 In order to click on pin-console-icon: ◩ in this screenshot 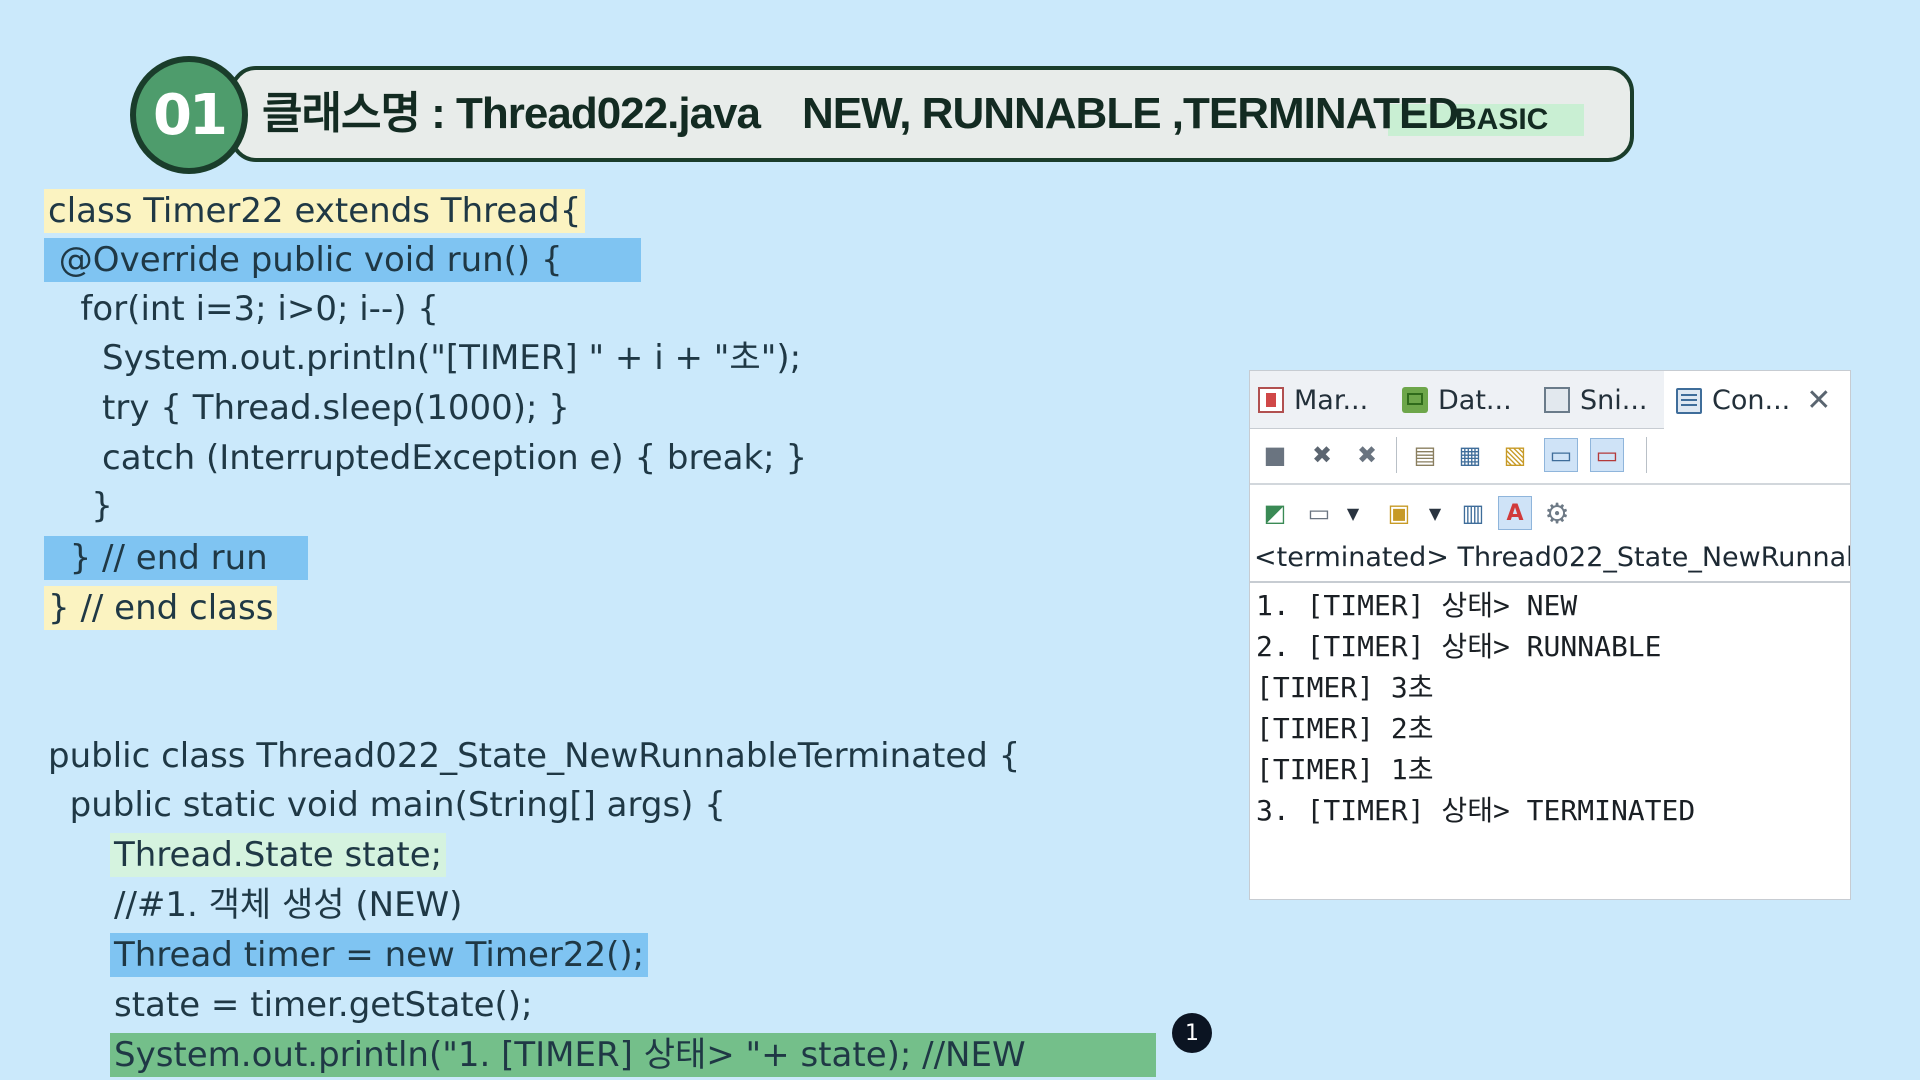, I will do `click(1275, 513)`.